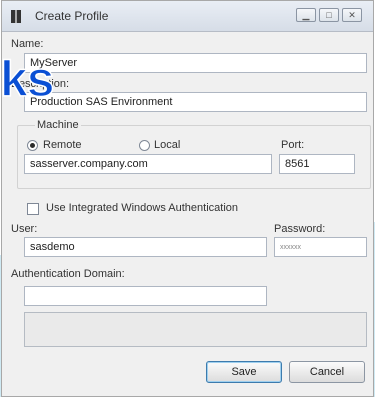 The height and width of the screenshot is (397, 375). Describe the element at coordinates (16, 16) in the screenshot. I see `app-icon` at that location.